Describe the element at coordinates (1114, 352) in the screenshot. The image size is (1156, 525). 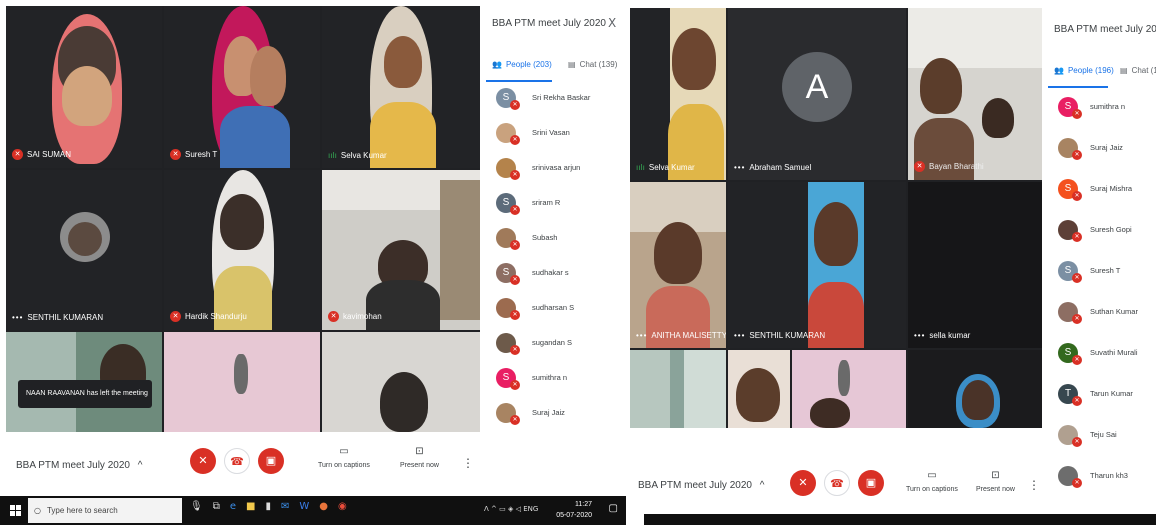
I see `participant-name: Suvathi Murali` at that location.